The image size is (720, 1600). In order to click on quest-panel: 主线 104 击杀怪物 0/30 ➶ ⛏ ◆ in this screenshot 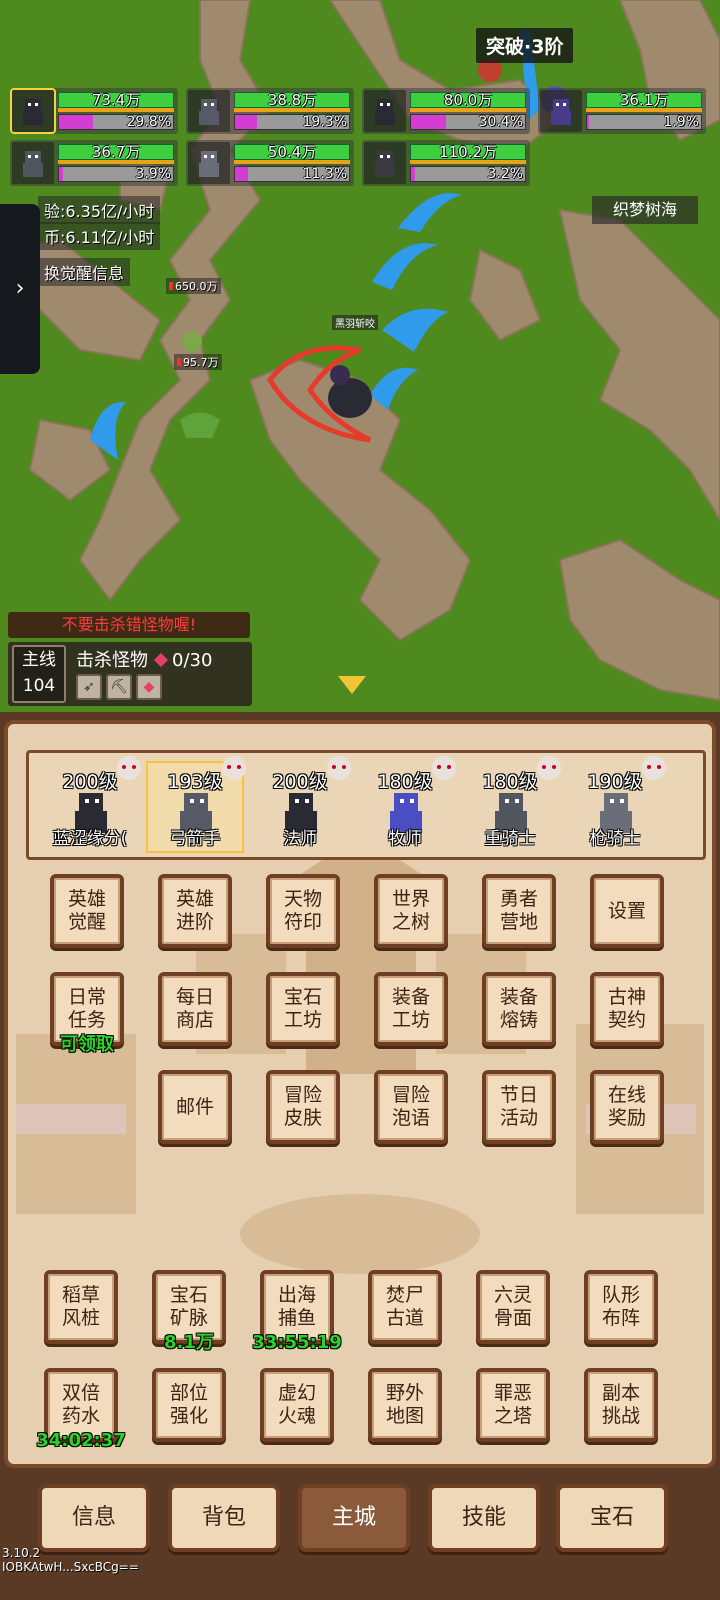, I will do `click(130, 674)`.